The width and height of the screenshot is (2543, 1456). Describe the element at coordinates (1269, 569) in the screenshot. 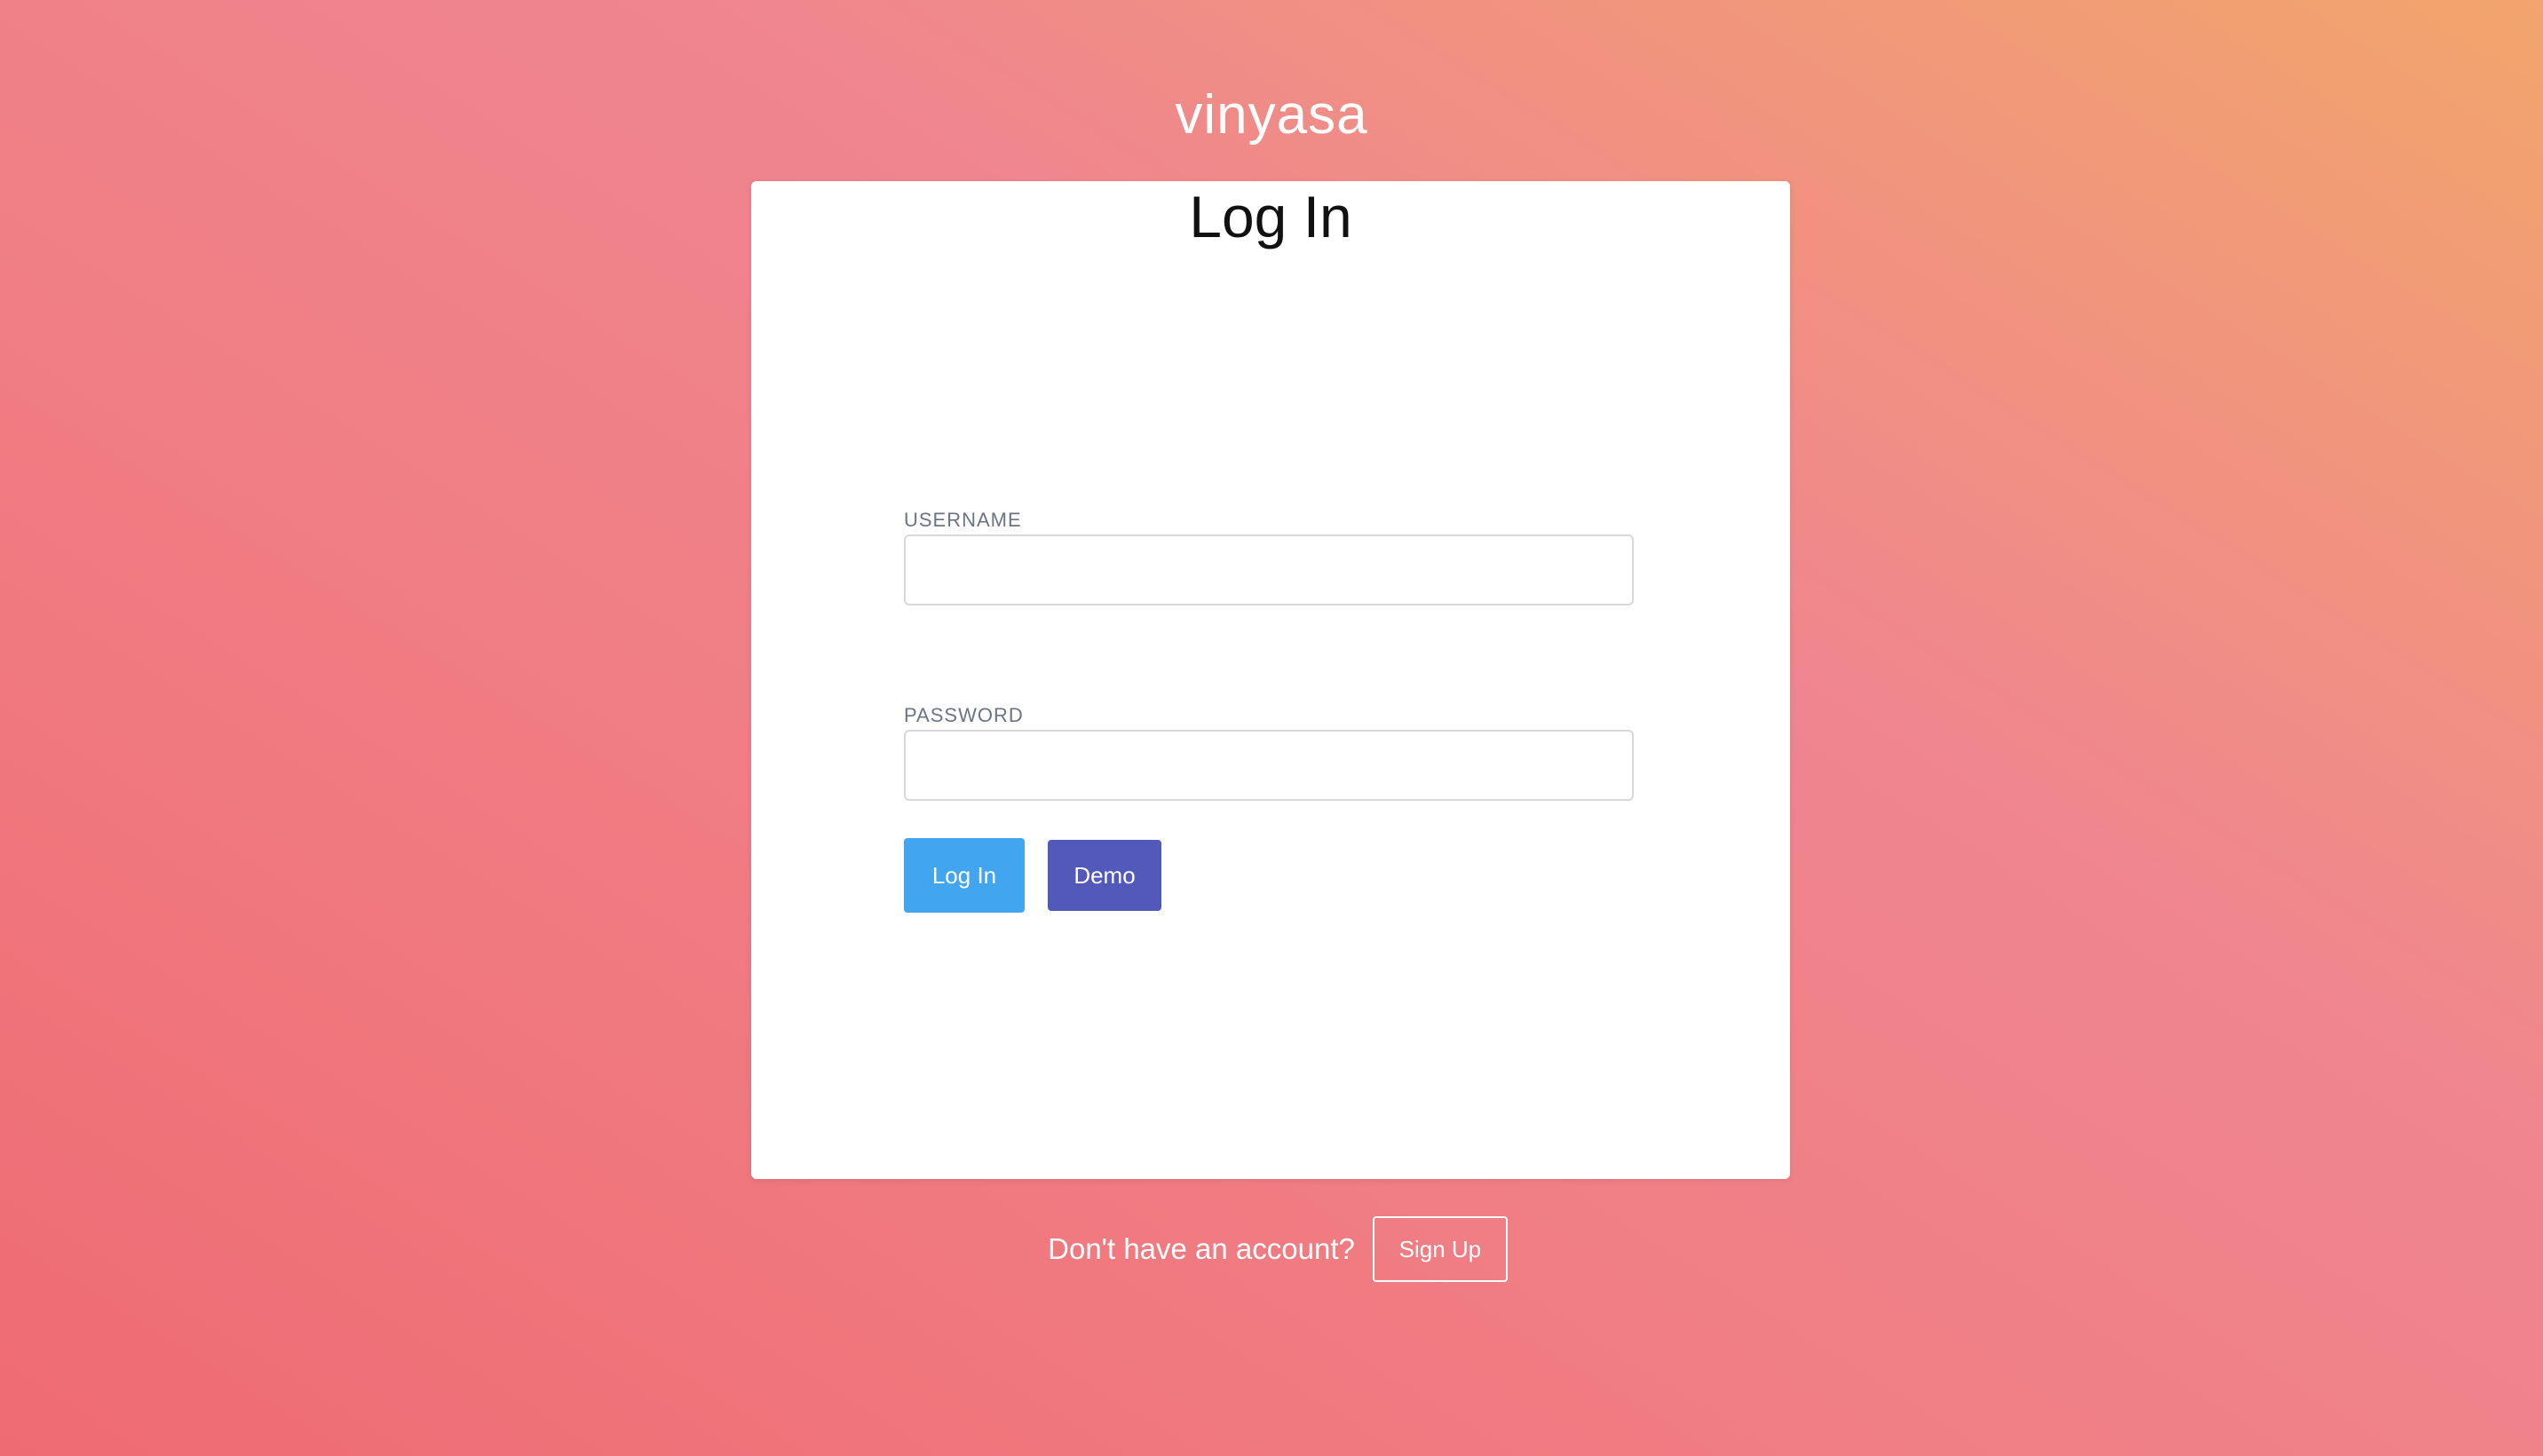

I see `username-input` at that location.